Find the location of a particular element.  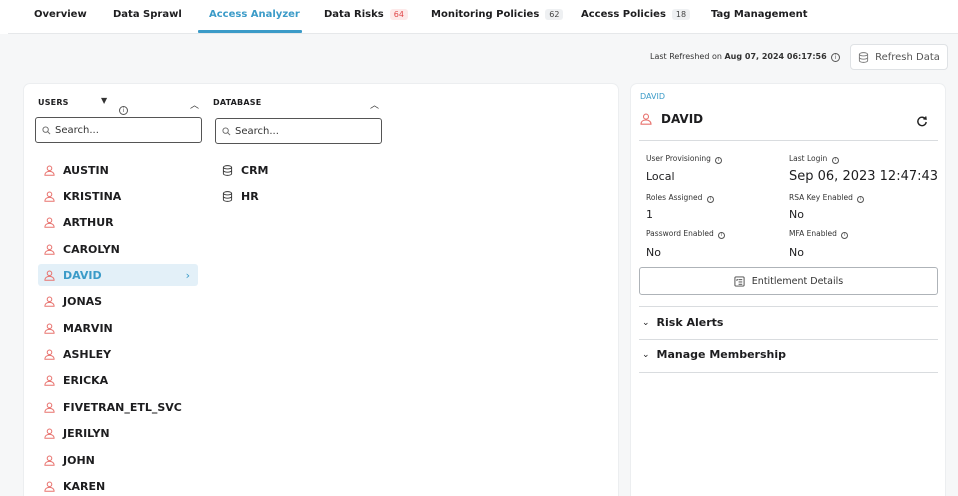

entitlement-details-button: Entitlement Details is located at coordinates (788, 281).